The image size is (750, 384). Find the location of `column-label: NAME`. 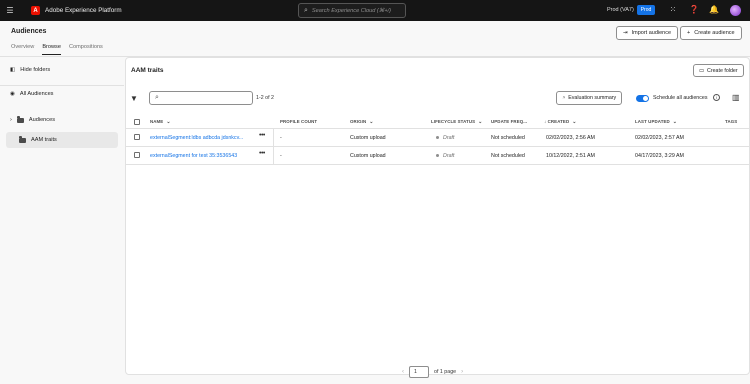

column-label: NAME is located at coordinates (157, 121).